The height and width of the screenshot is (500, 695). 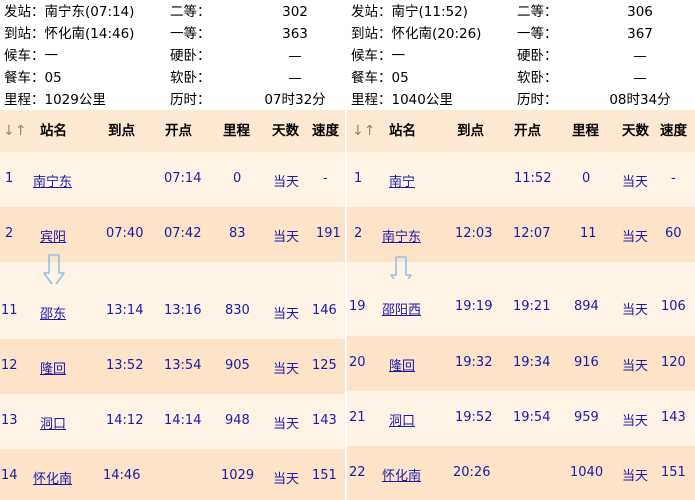 I want to click on arrive-time: 12:03, so click(x=474, y=233).